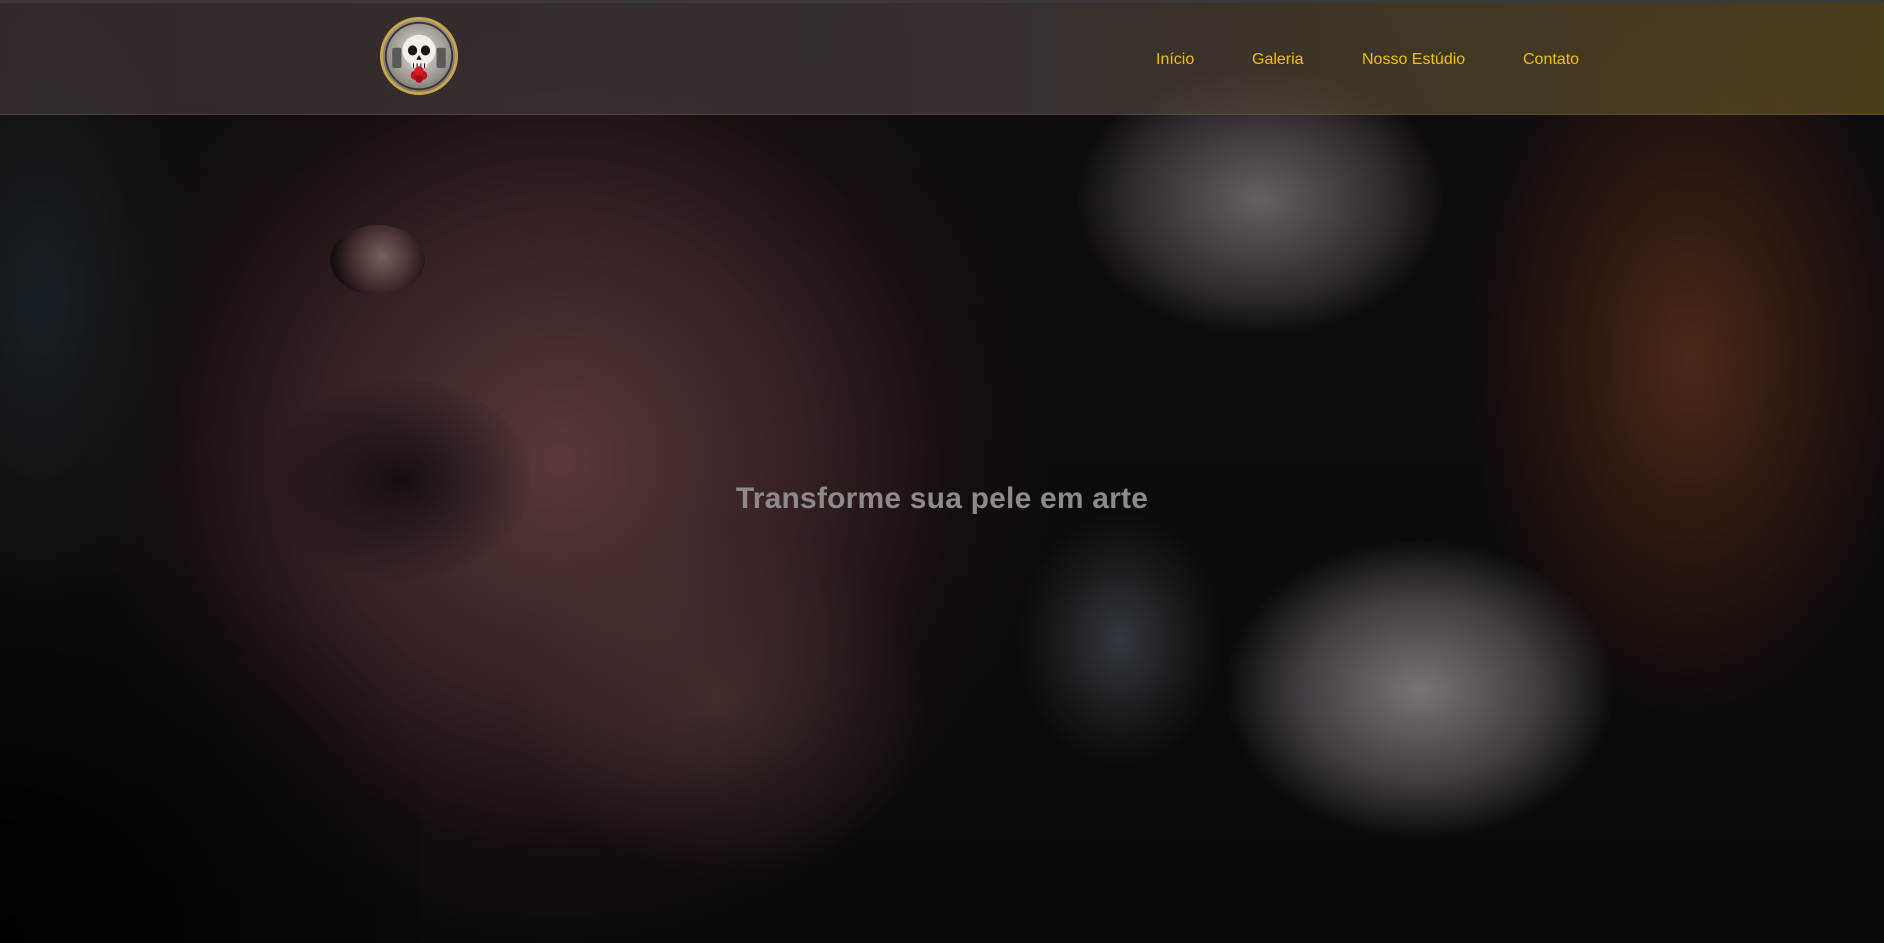 The image size is (1884, 943). What do you see at coordinates (942, 499) in the screenshot?
I see `hero-title: Transforme sua pele em arte` at bounding box center [942, 499].